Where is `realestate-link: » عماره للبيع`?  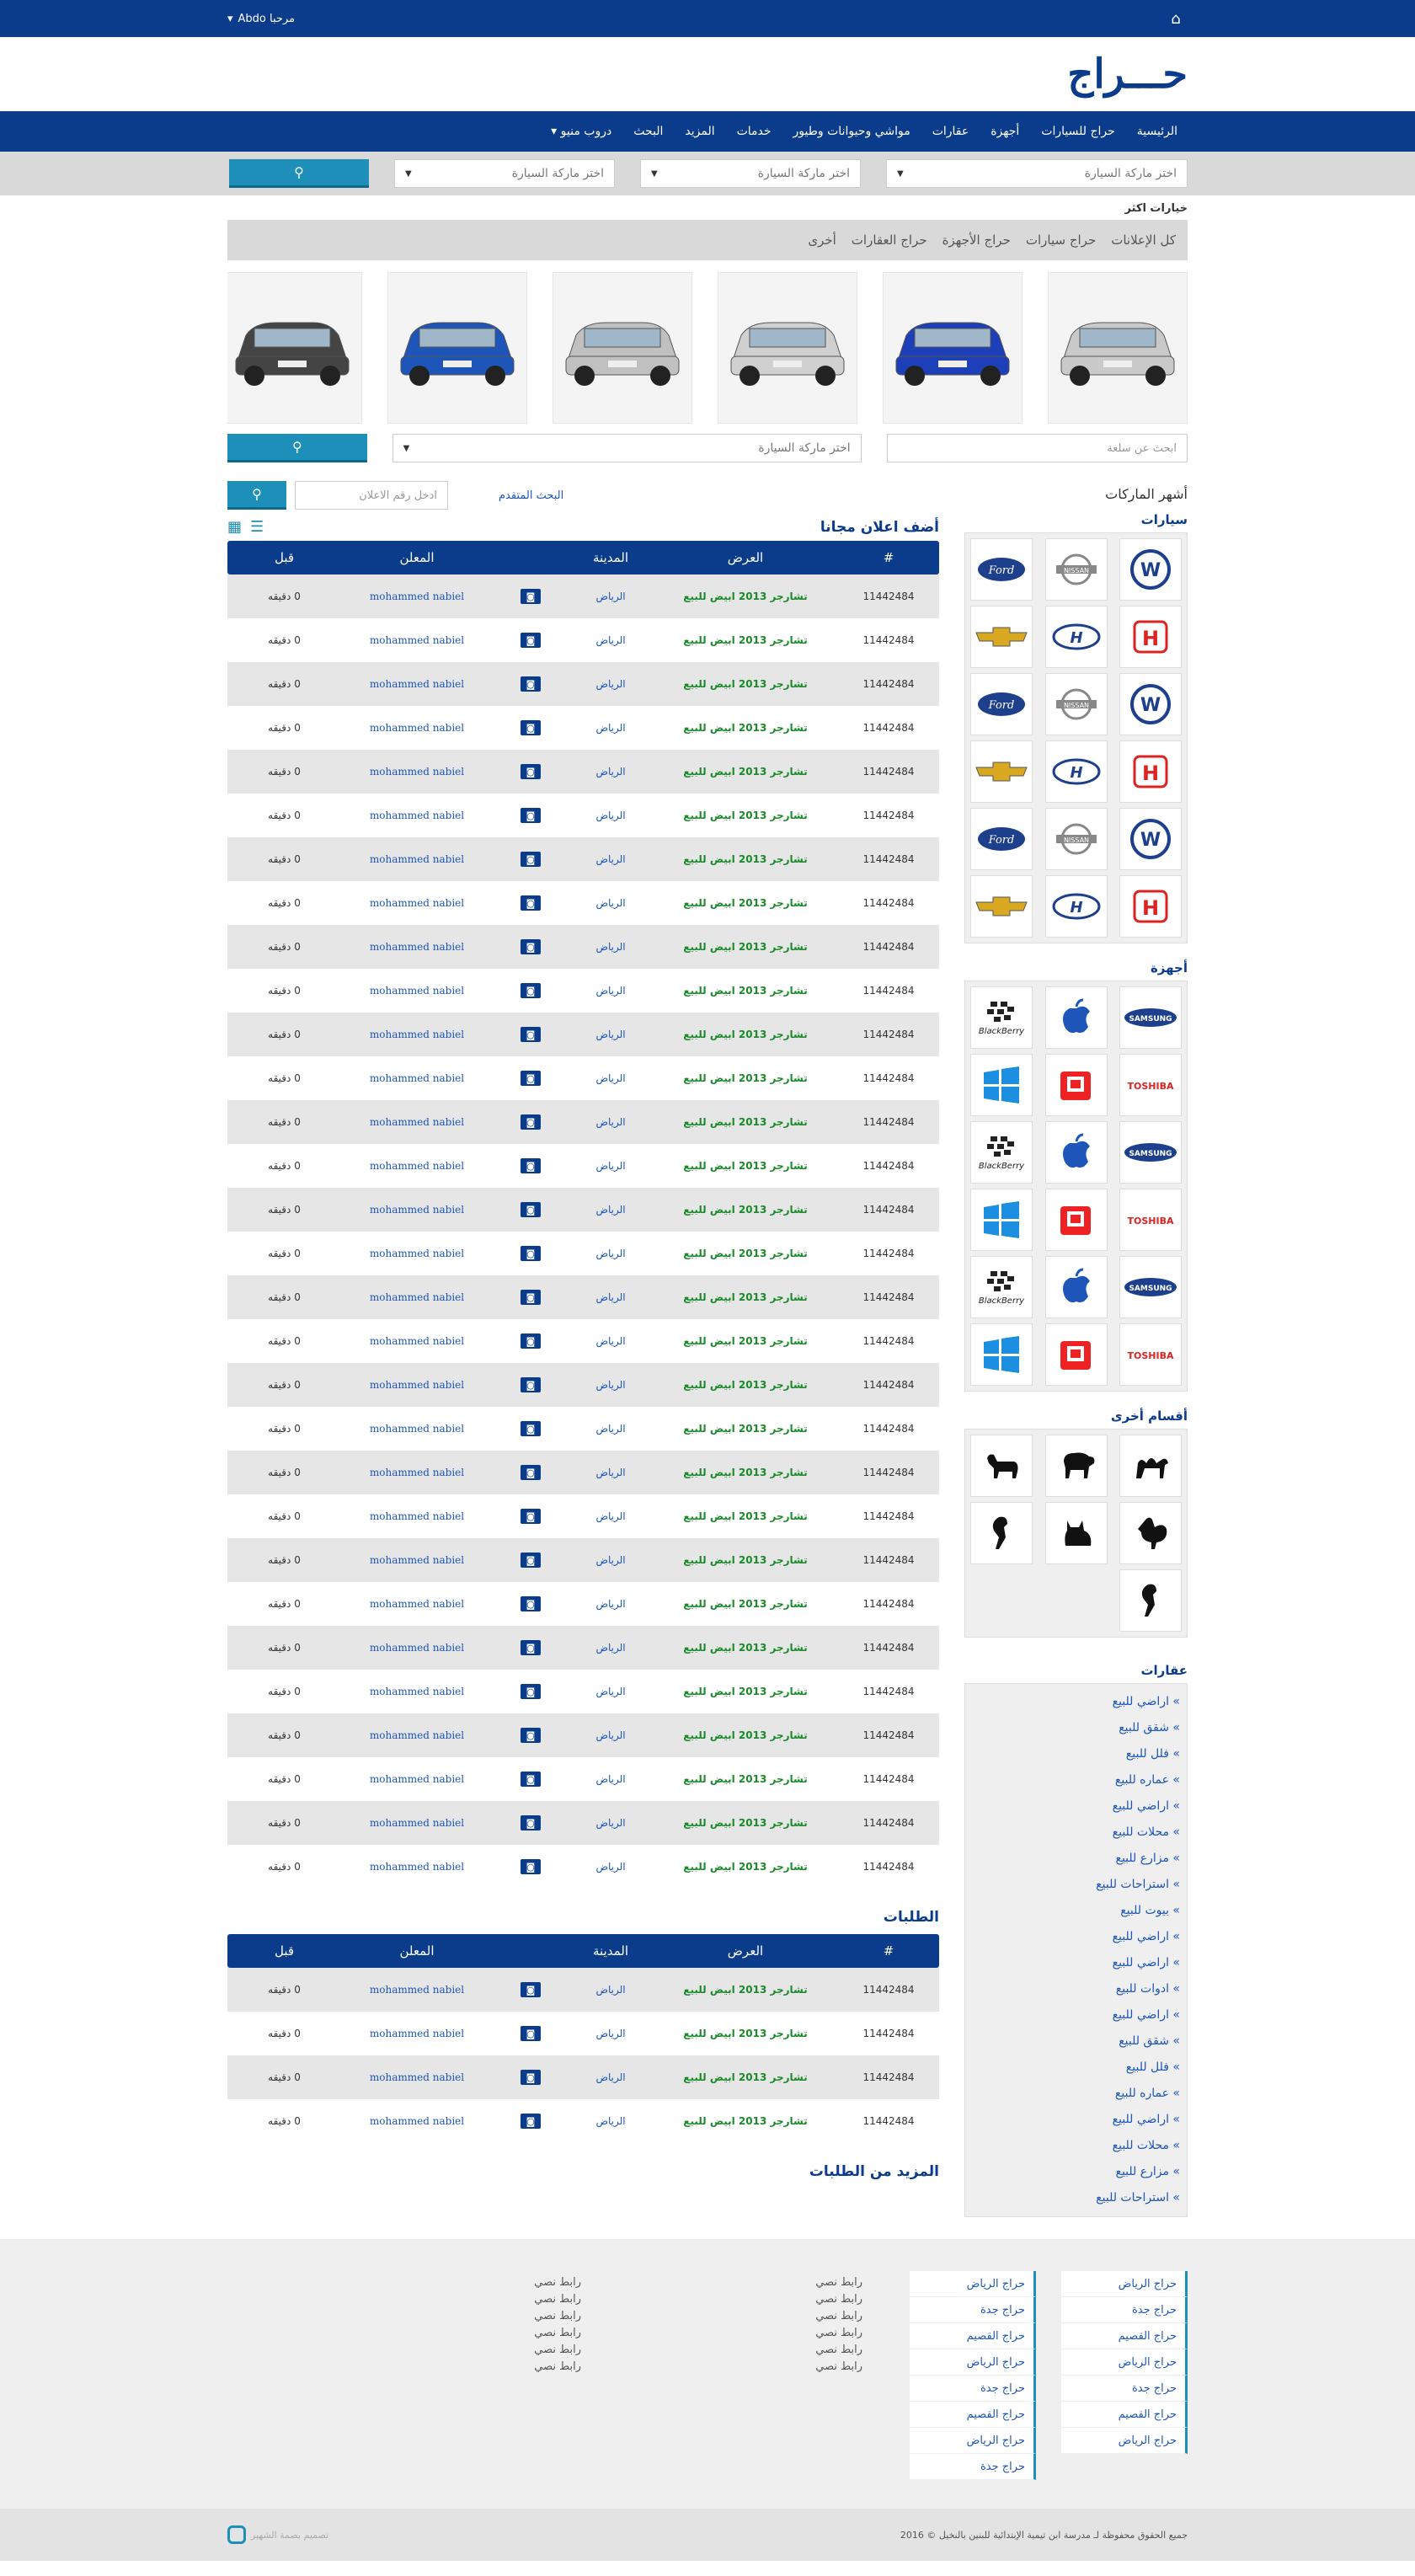 realestate-link: » عماره للبيع is located at coordinates (1076, 1780).